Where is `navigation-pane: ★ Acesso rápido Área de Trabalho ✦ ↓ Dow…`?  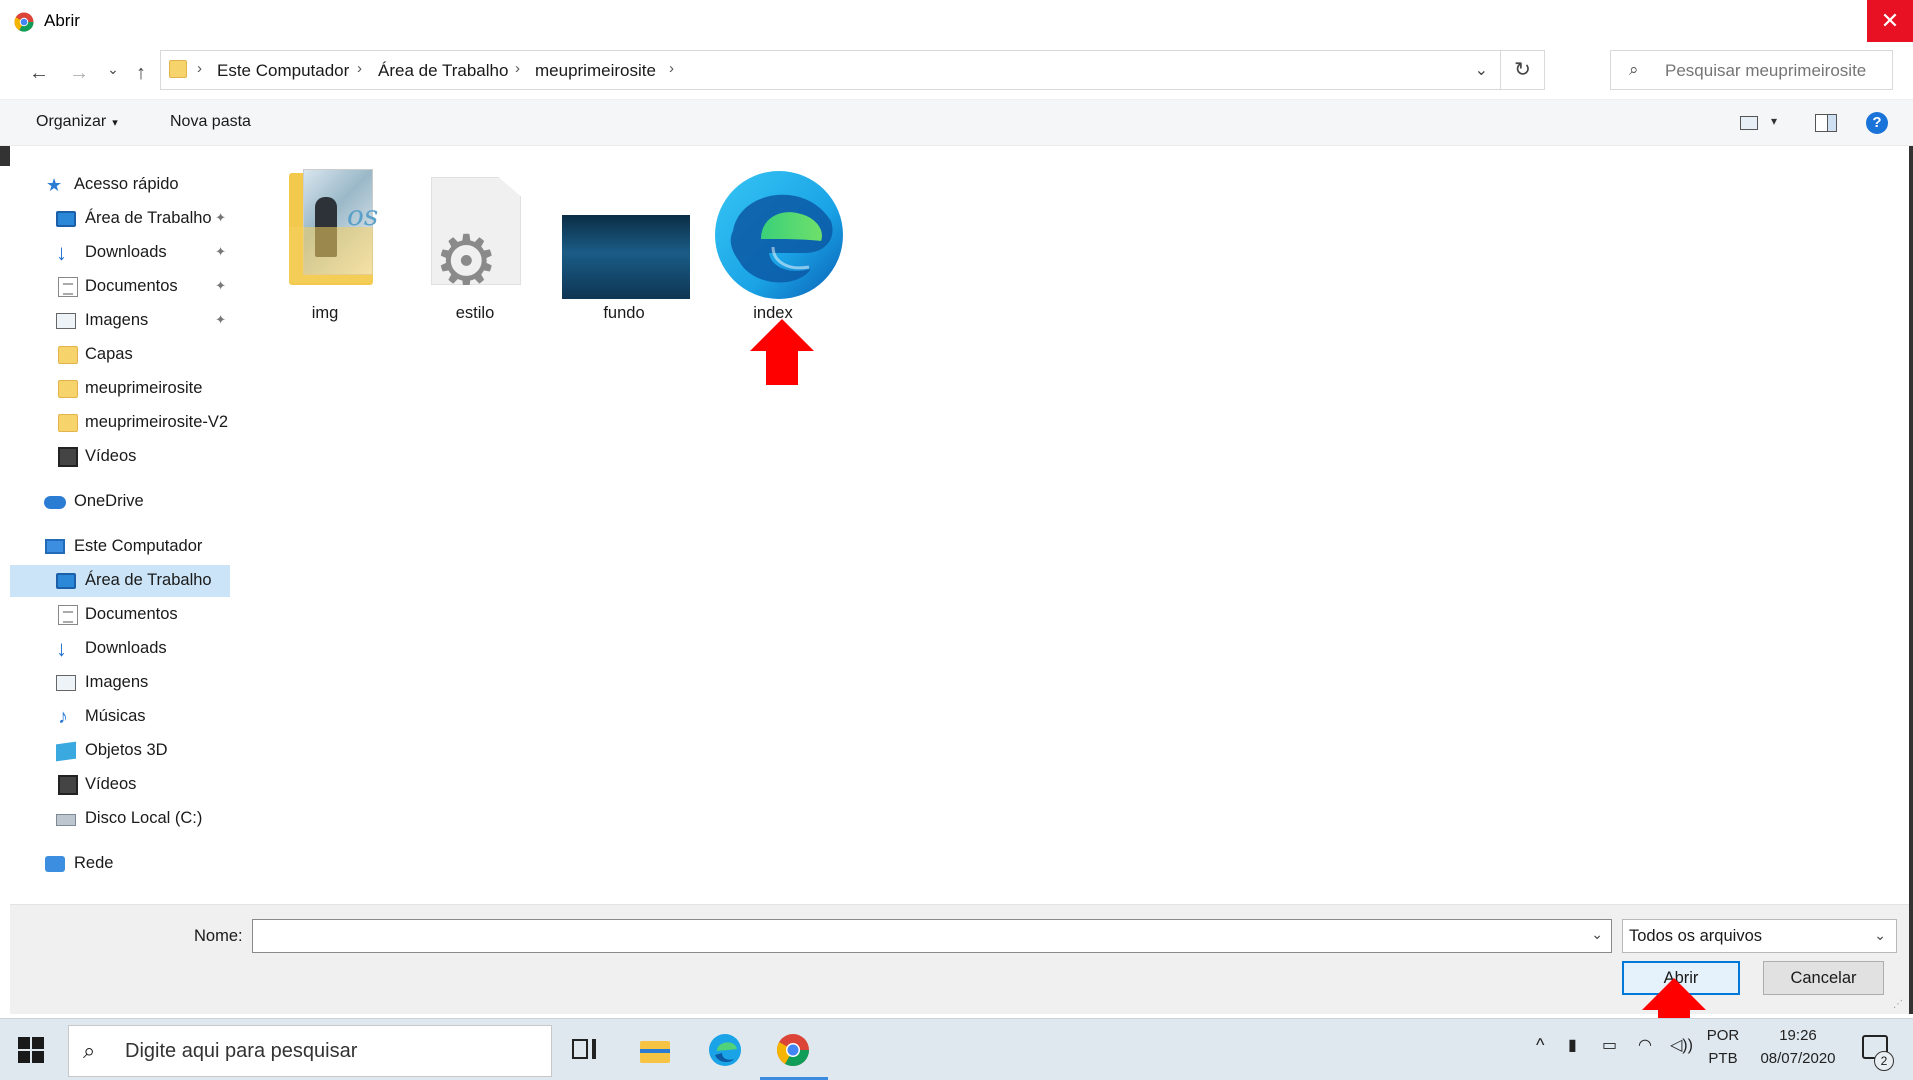 navigation-pane: ★ Acesso rápido Área de Trabalho ✦ ↓ Dow… is located at coordinates (121, 527).